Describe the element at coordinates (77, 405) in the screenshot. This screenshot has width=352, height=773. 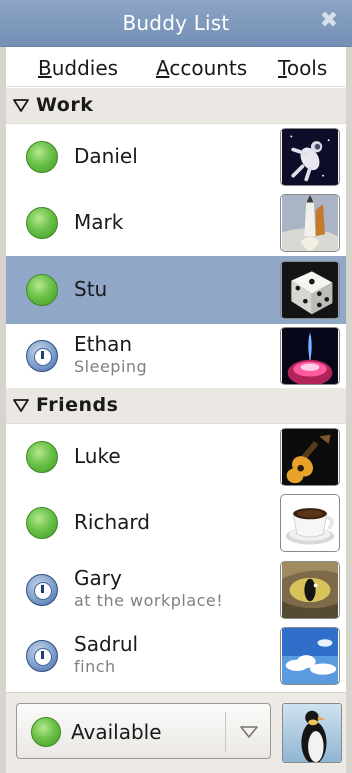
I see `group-name: Friends` at that location.